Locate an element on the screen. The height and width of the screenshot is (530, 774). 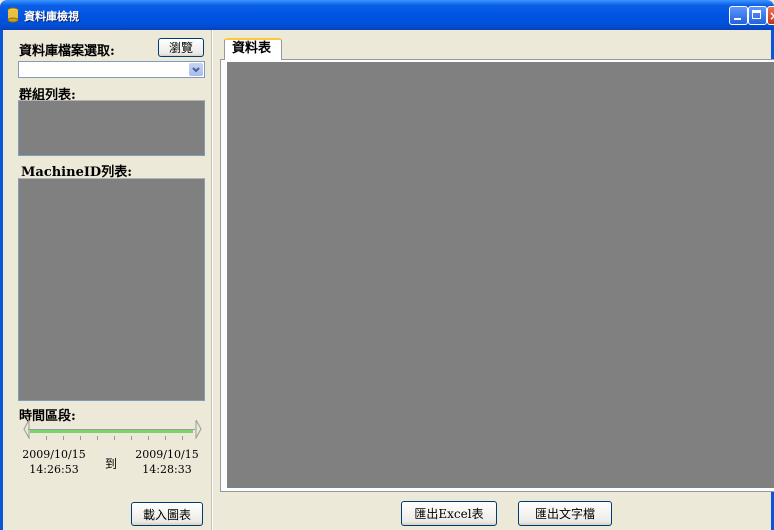
machine-id-listbox is located at coordinates (111, 289).